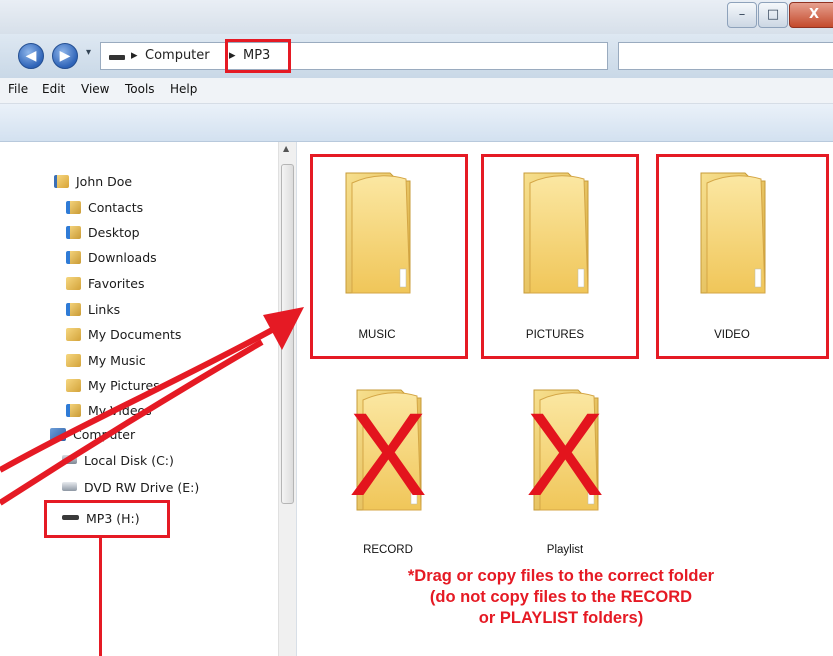 This screenshot has width=833, height=656. What do you see at coordinates (73, 257) in the screenshot?
I see `downloads-folder-icon` at bounding box center [73, 257].